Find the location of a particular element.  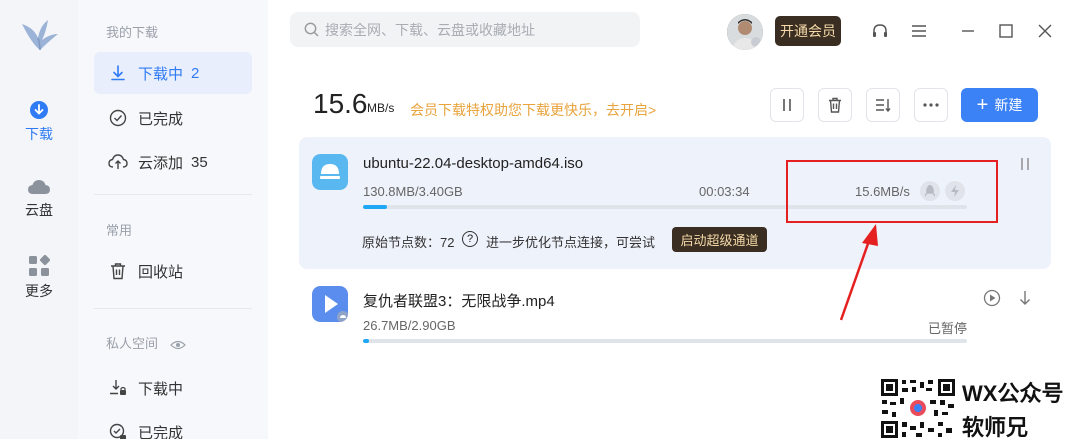

headset-button is located at coordinates (880, 31).